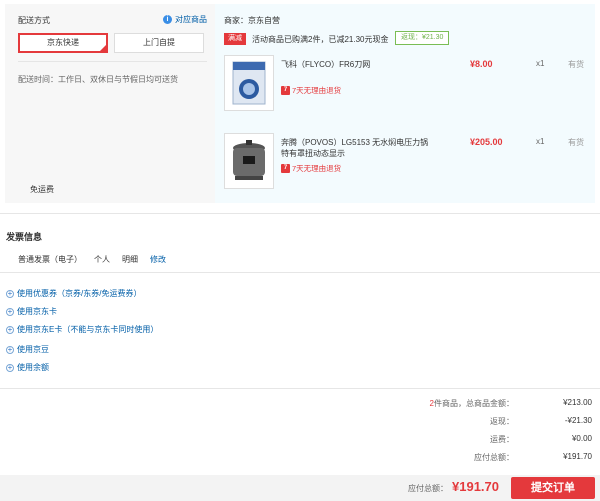 This screenshot has width=600, height=501. What do you see at coordinates (34, 20) in the screenshot?
I see `shipping-title: 配送方式` at bounding box center [34, 20].